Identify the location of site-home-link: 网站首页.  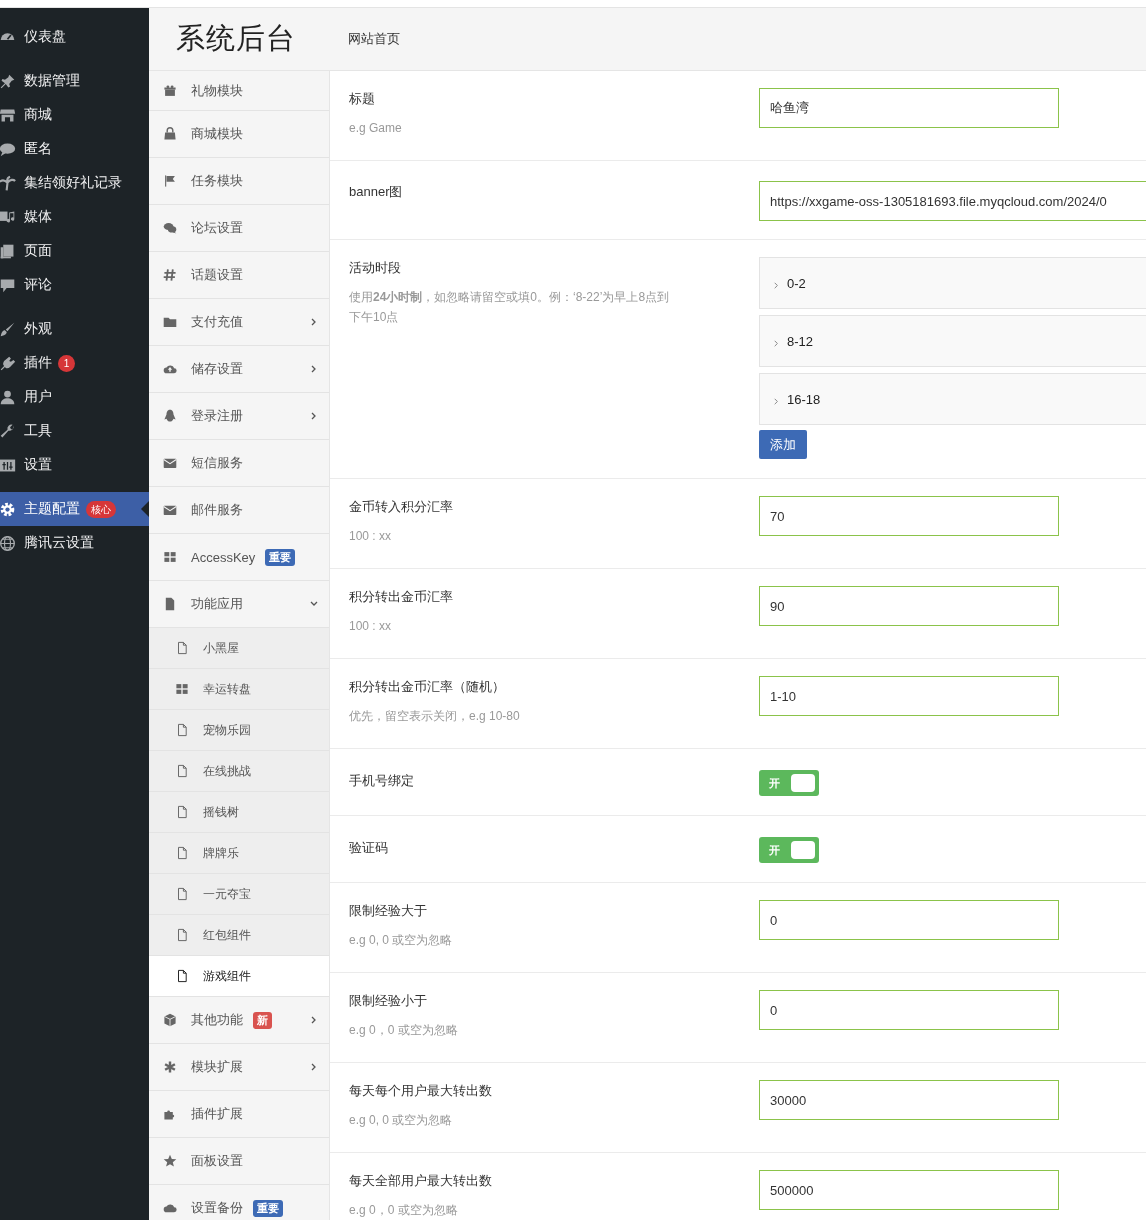
(374, 39).